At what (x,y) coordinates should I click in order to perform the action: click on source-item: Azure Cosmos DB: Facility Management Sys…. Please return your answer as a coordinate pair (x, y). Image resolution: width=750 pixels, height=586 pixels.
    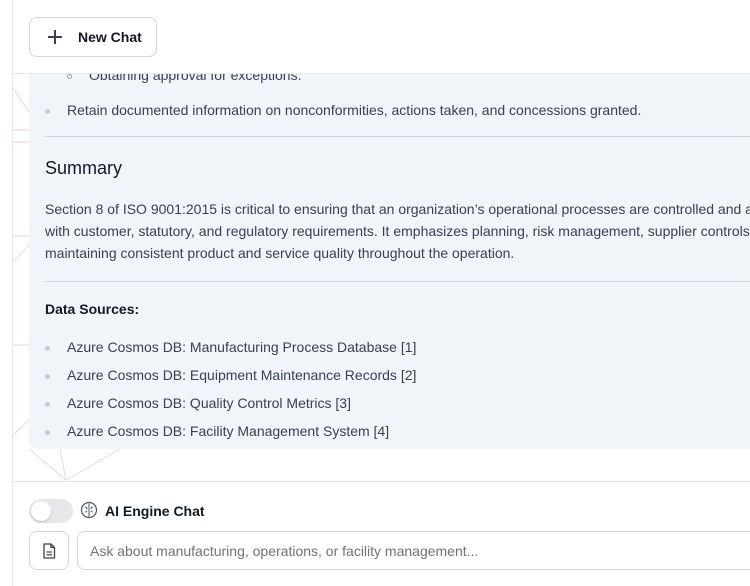
    Looking at the image, I should click on (217, 431).